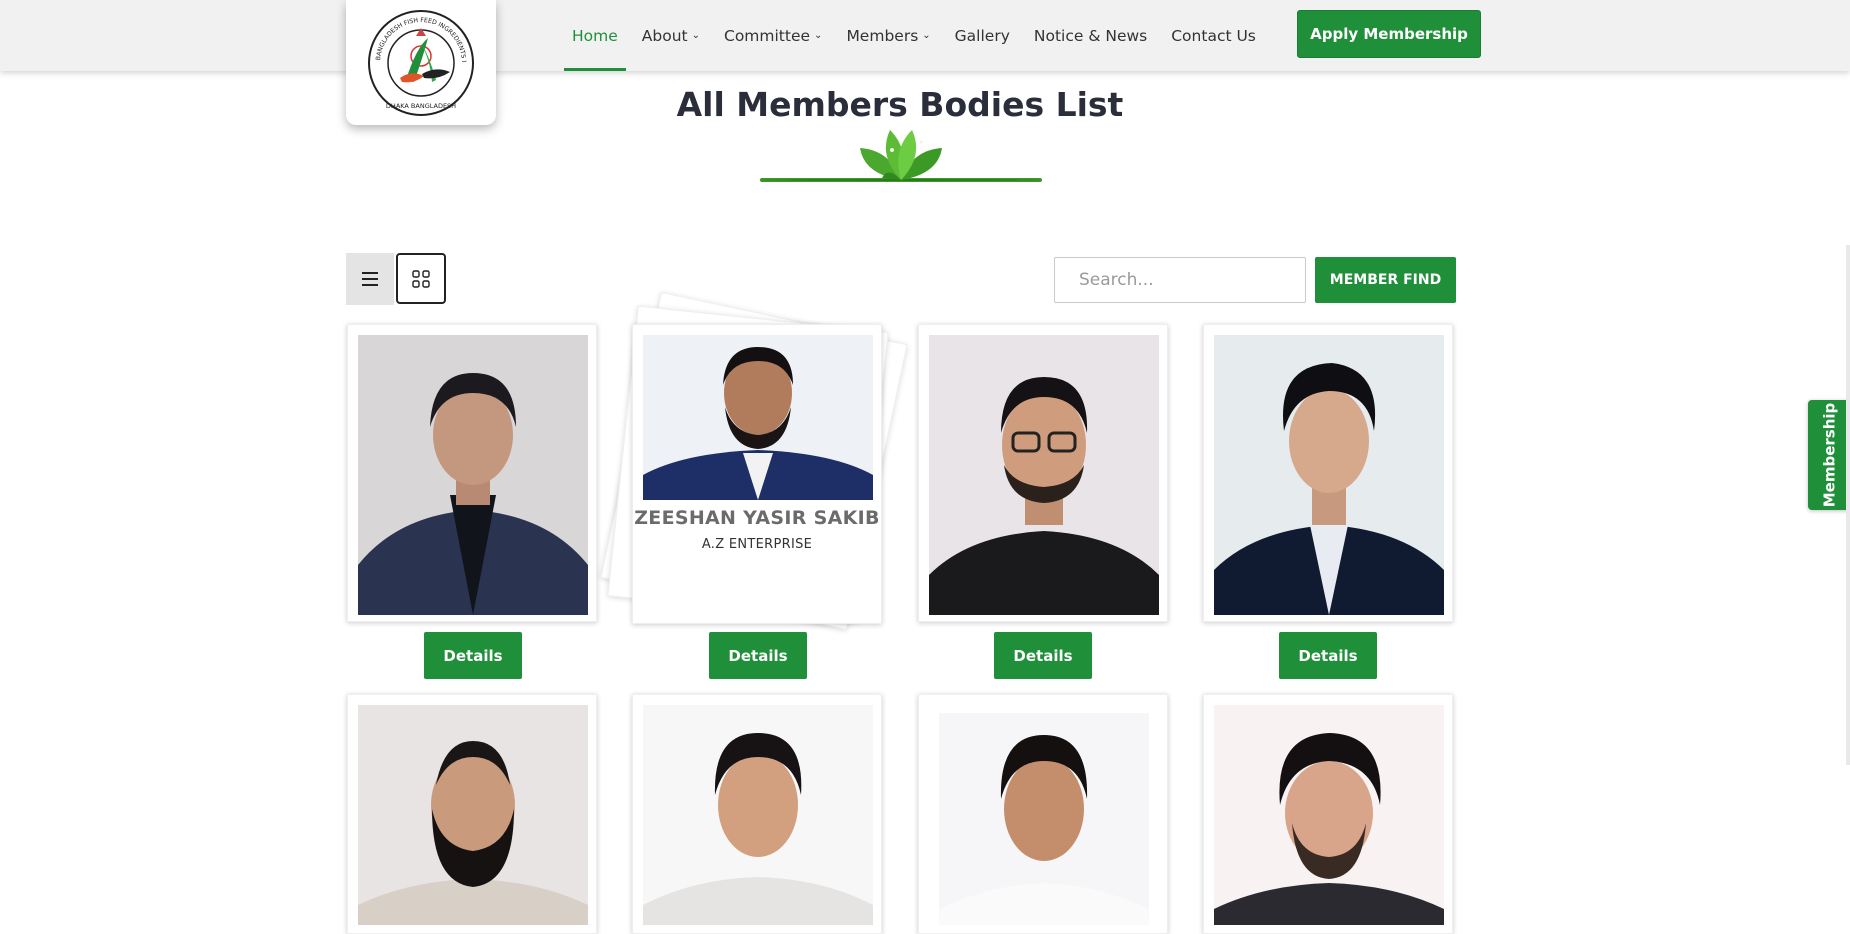 This screenshot has height=934, width=1850. I want to click on page-scrollbar-track, so click(1848, 505).